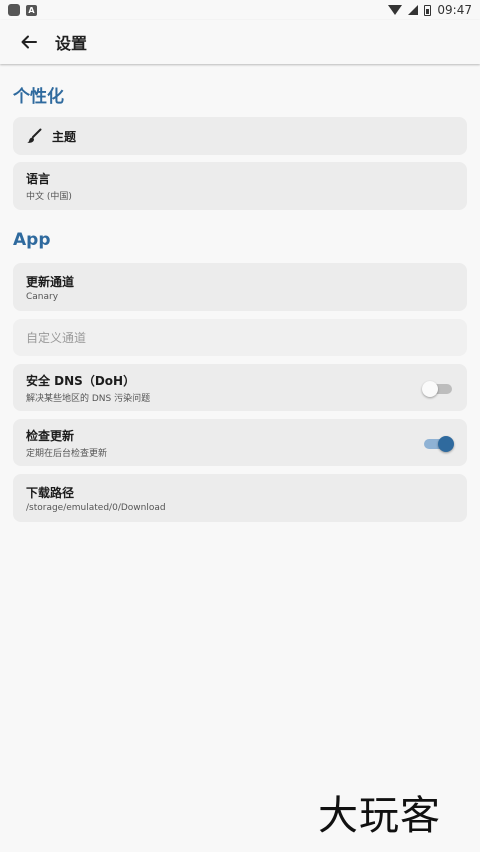 This screenshot has width=480, height=852. Describe the element at coordinates (240, 287) in the screenshot. I see `update-channel-item: 更新通道 Canary` at that location.